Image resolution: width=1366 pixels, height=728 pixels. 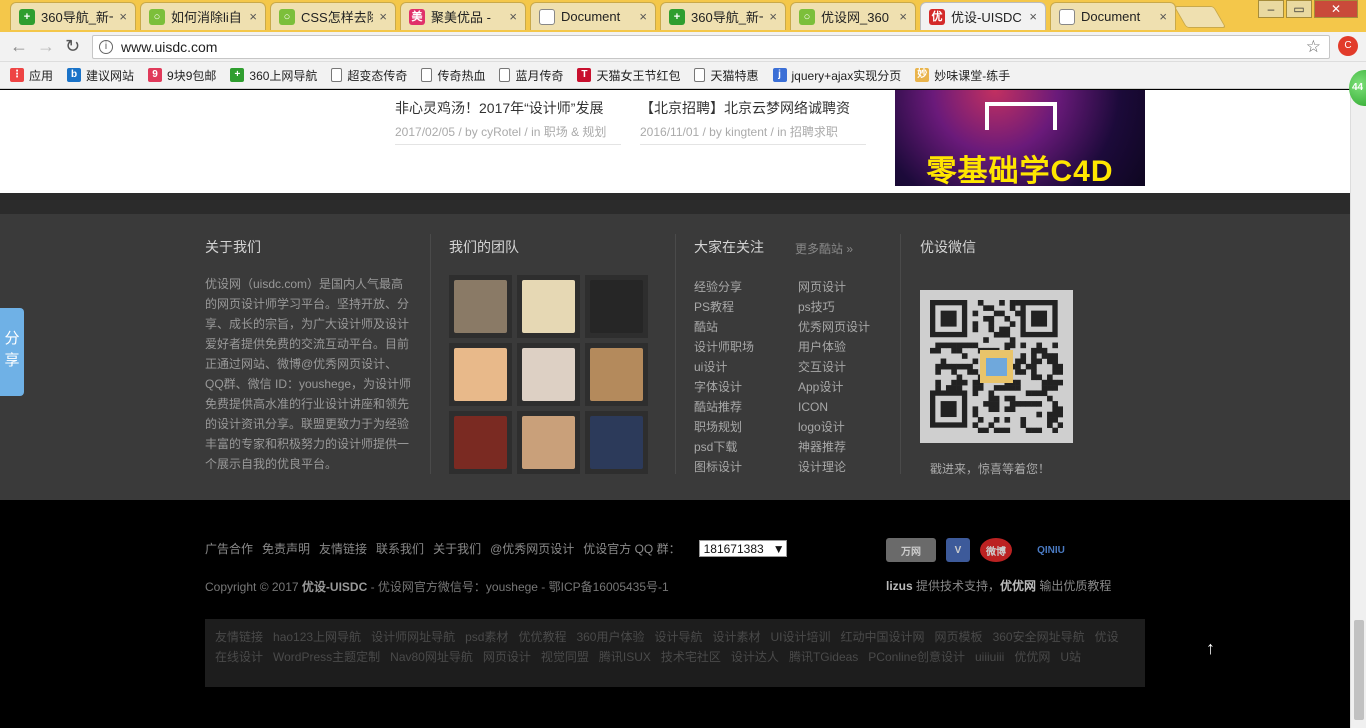 What do you see at coordinates (836, 75) in the screenshot?
I see `bookmark-item: j jquery+ajax实现分页` at bounding box center [836, 75].